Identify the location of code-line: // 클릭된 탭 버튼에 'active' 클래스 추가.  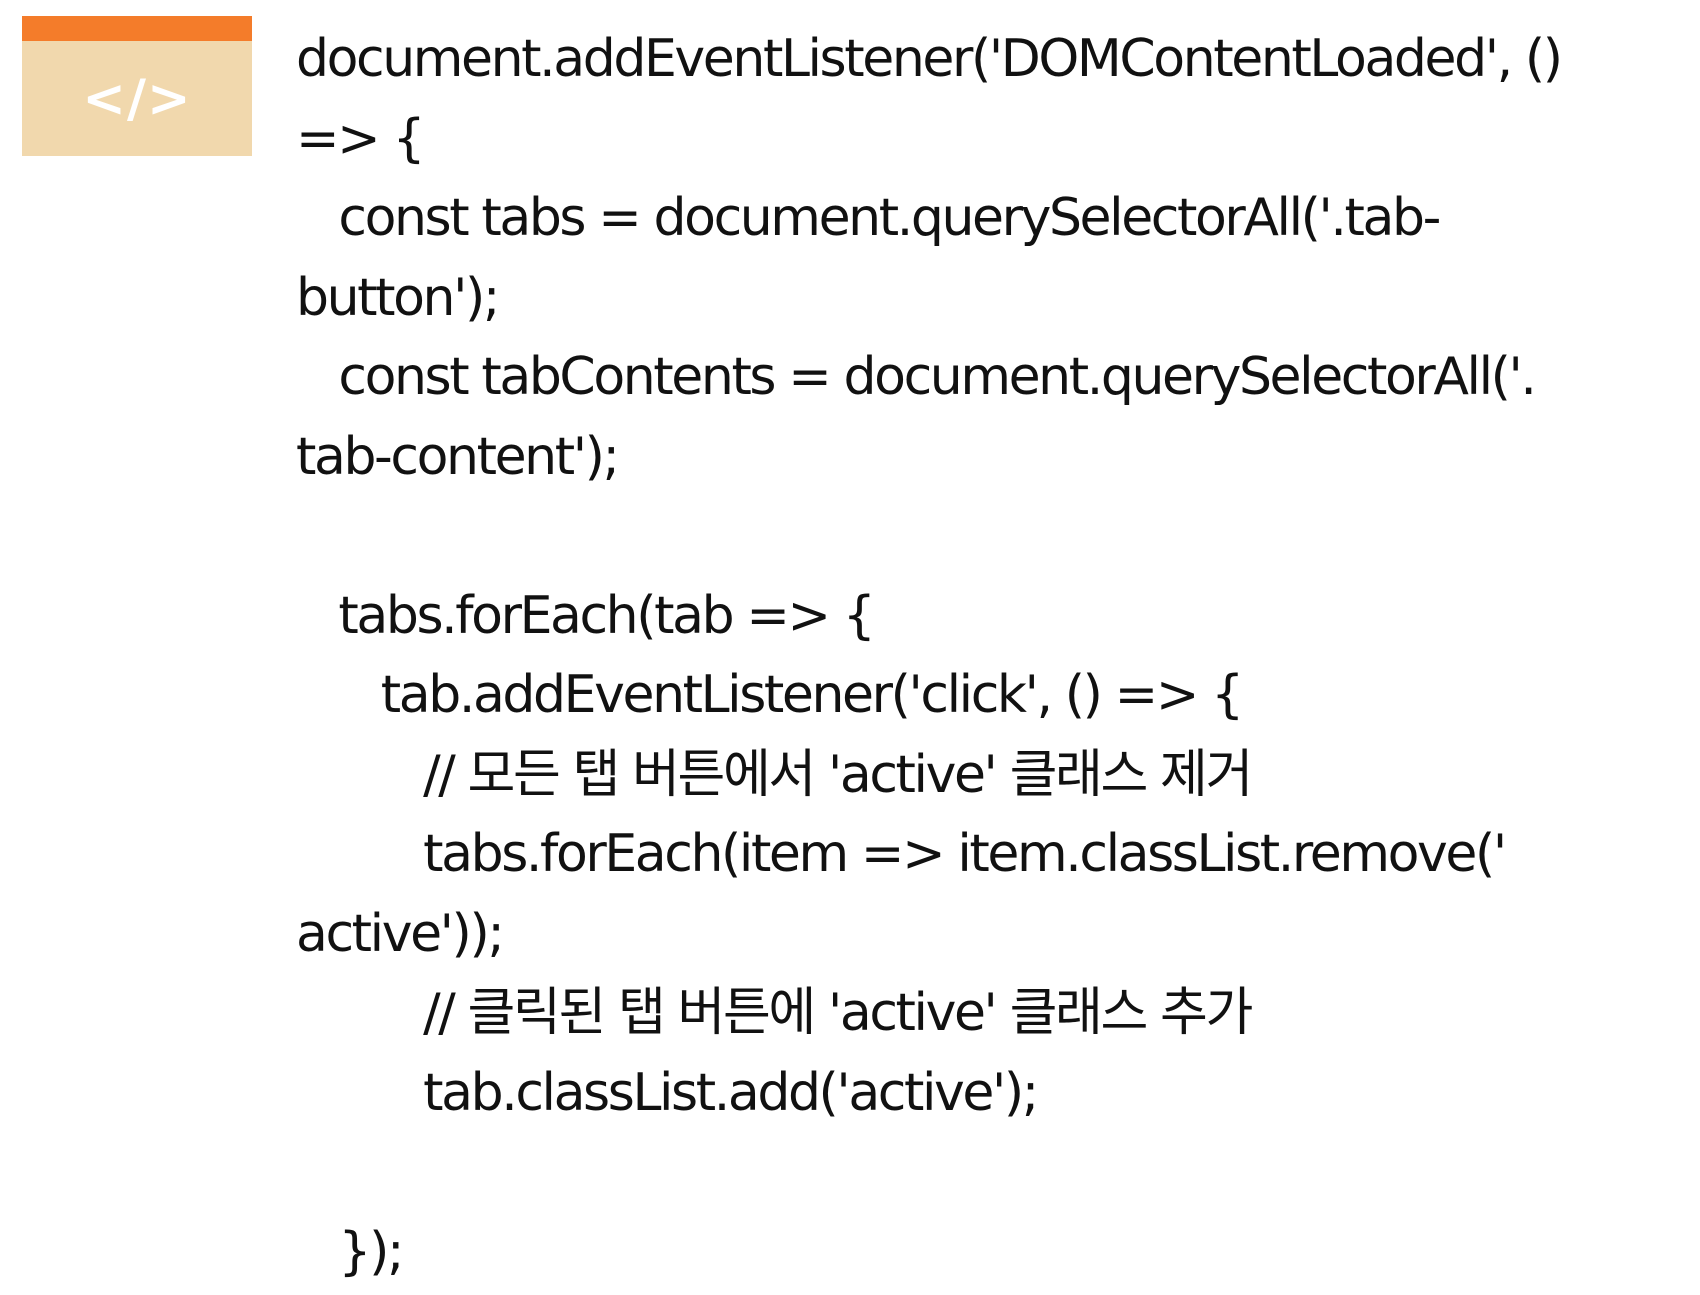
(774, 1013).